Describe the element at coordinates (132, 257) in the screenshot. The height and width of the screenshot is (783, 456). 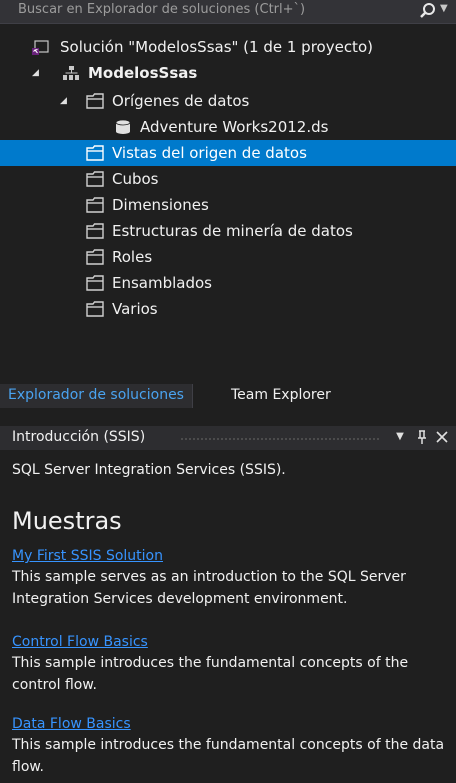
I see `tree-label: Roles` at that location.